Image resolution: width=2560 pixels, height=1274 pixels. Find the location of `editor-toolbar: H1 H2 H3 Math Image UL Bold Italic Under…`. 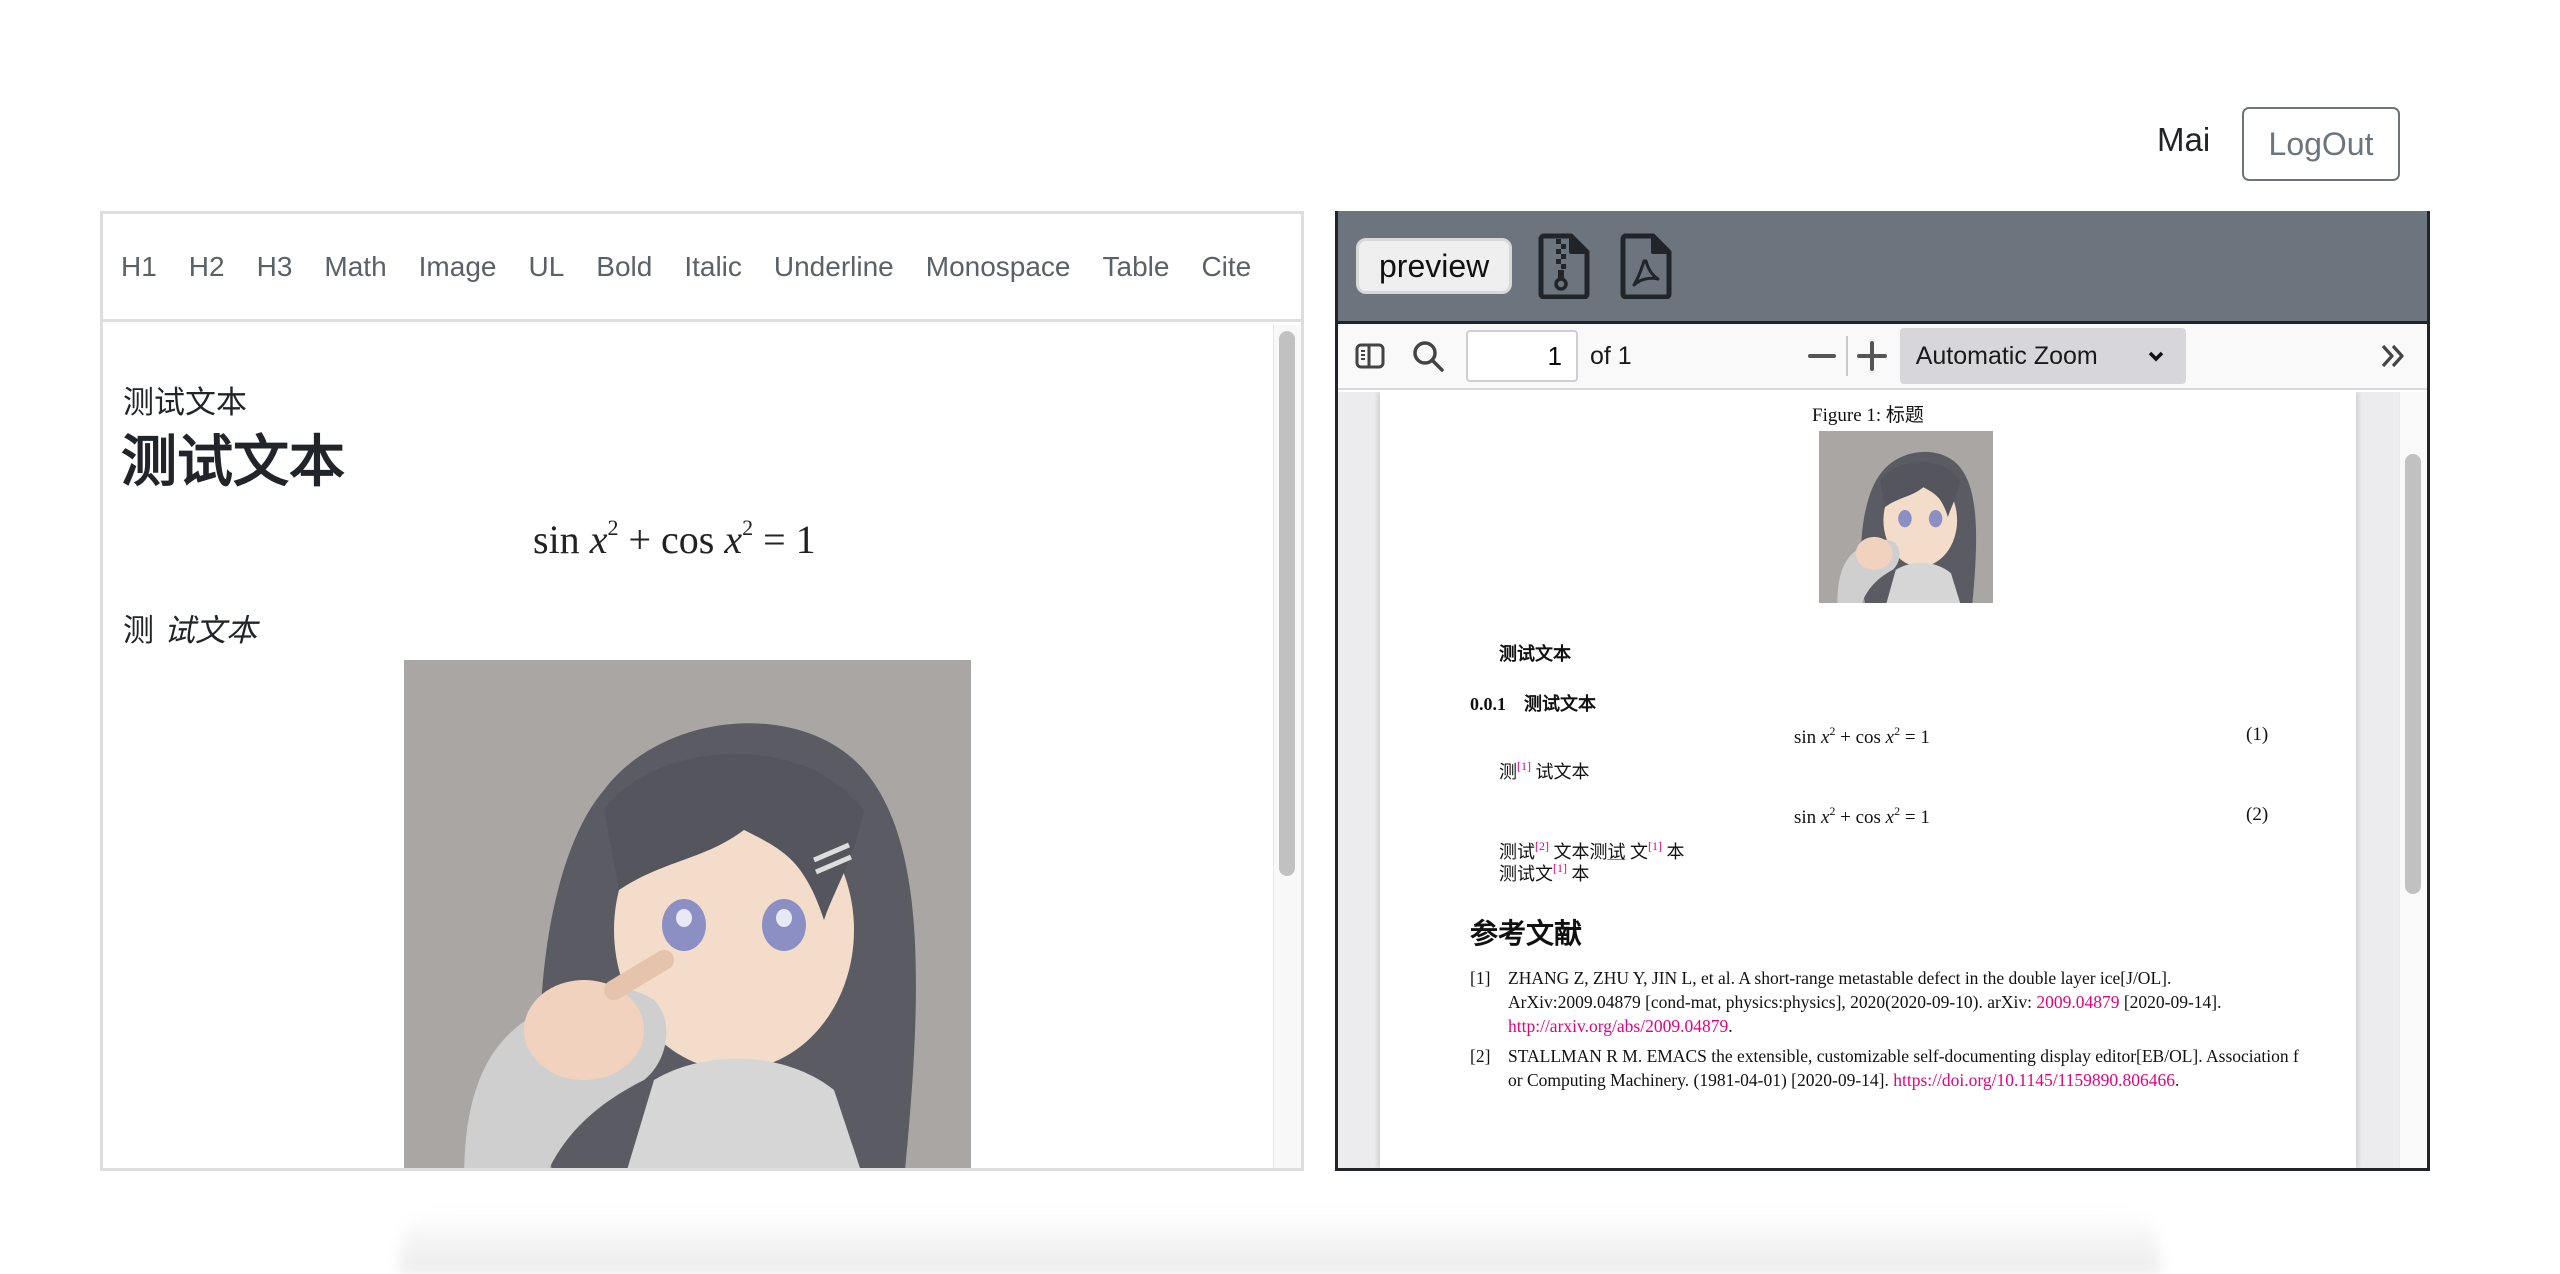

editor-toolbar: H1 H2 H3 Math Image UL Bold Italic Under… is located at coordinates (702, 268).